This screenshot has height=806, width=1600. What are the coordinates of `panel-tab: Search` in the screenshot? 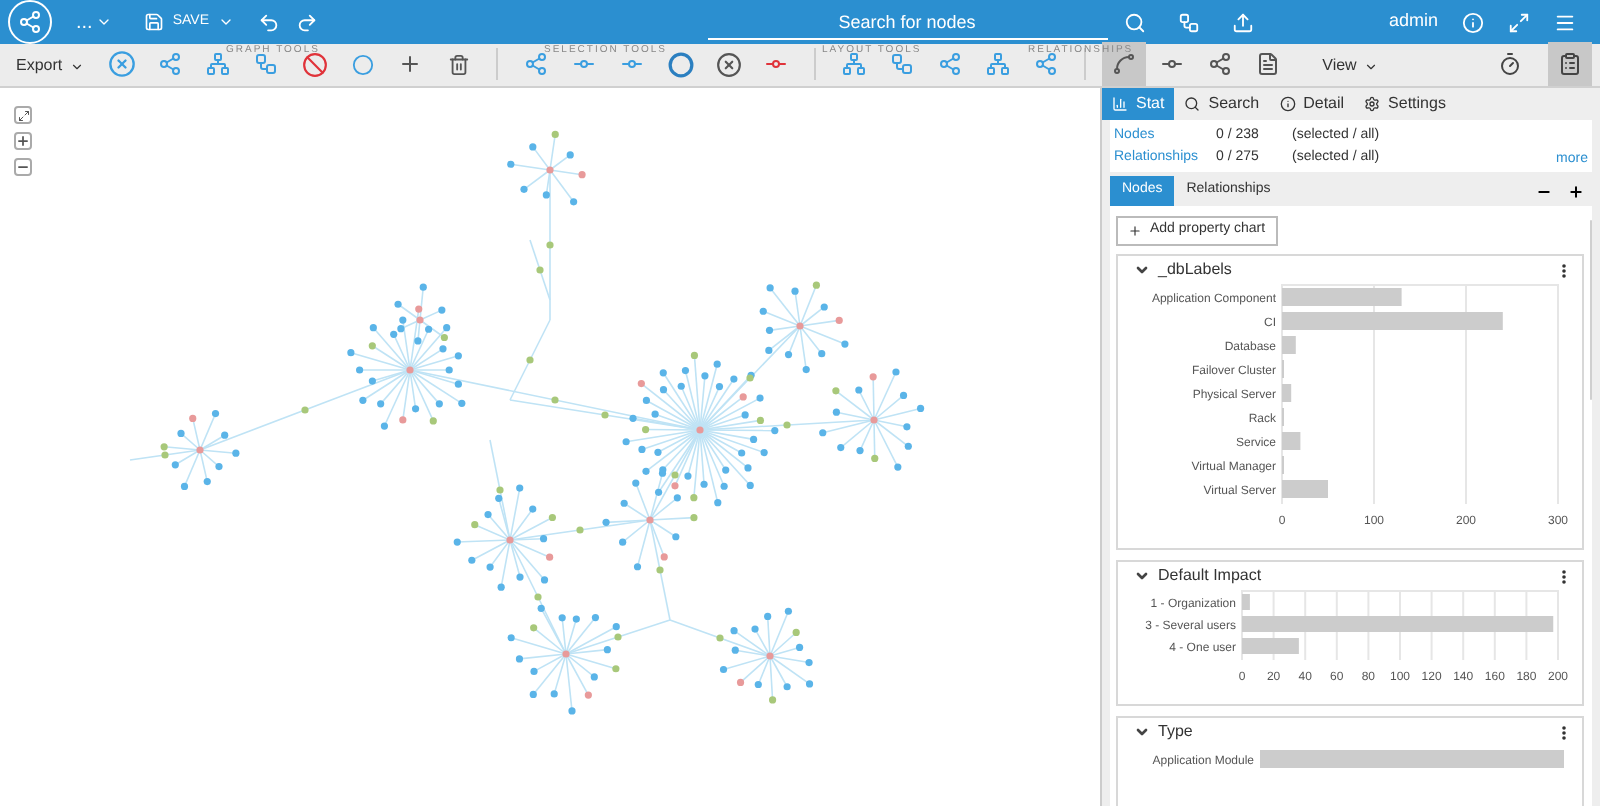 It's located at (1222, 104).